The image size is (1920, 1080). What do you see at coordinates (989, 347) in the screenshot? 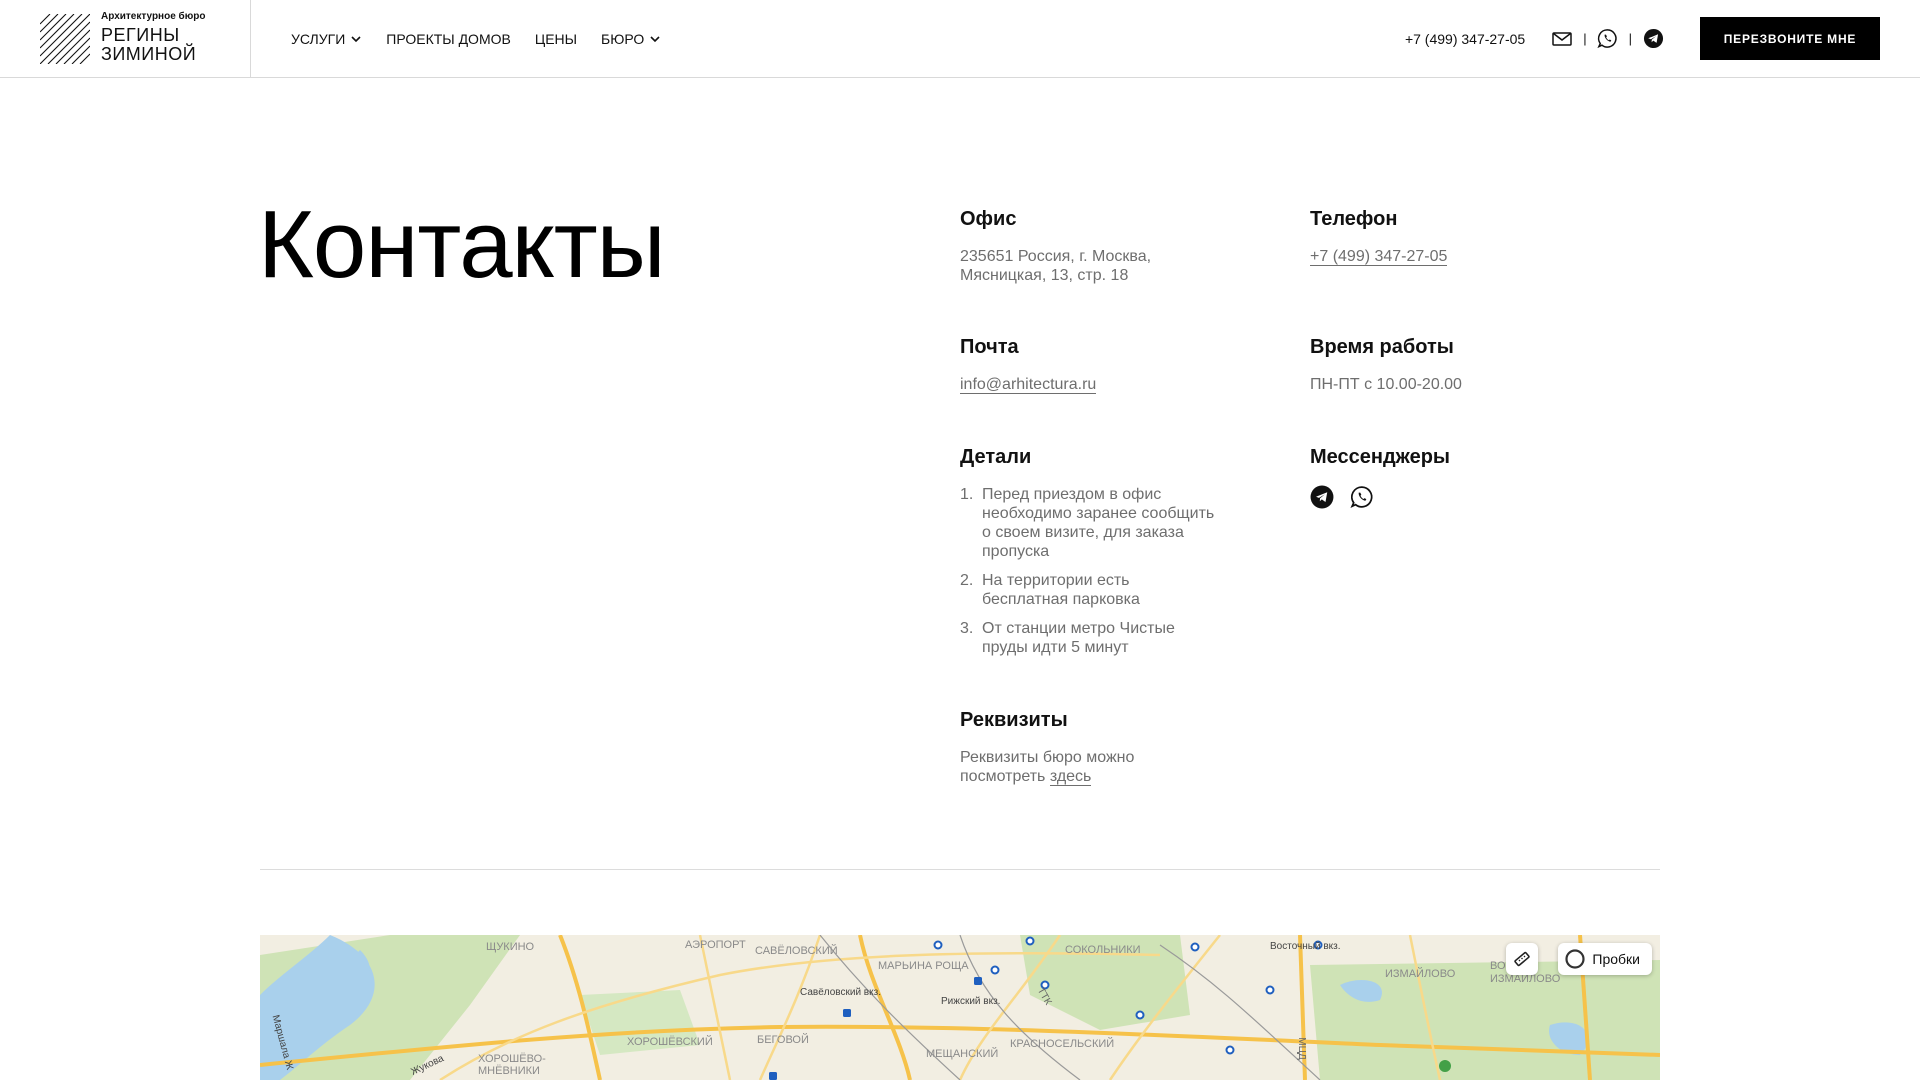
I see `mail-title: Почта` at bounding box center [989, 347].